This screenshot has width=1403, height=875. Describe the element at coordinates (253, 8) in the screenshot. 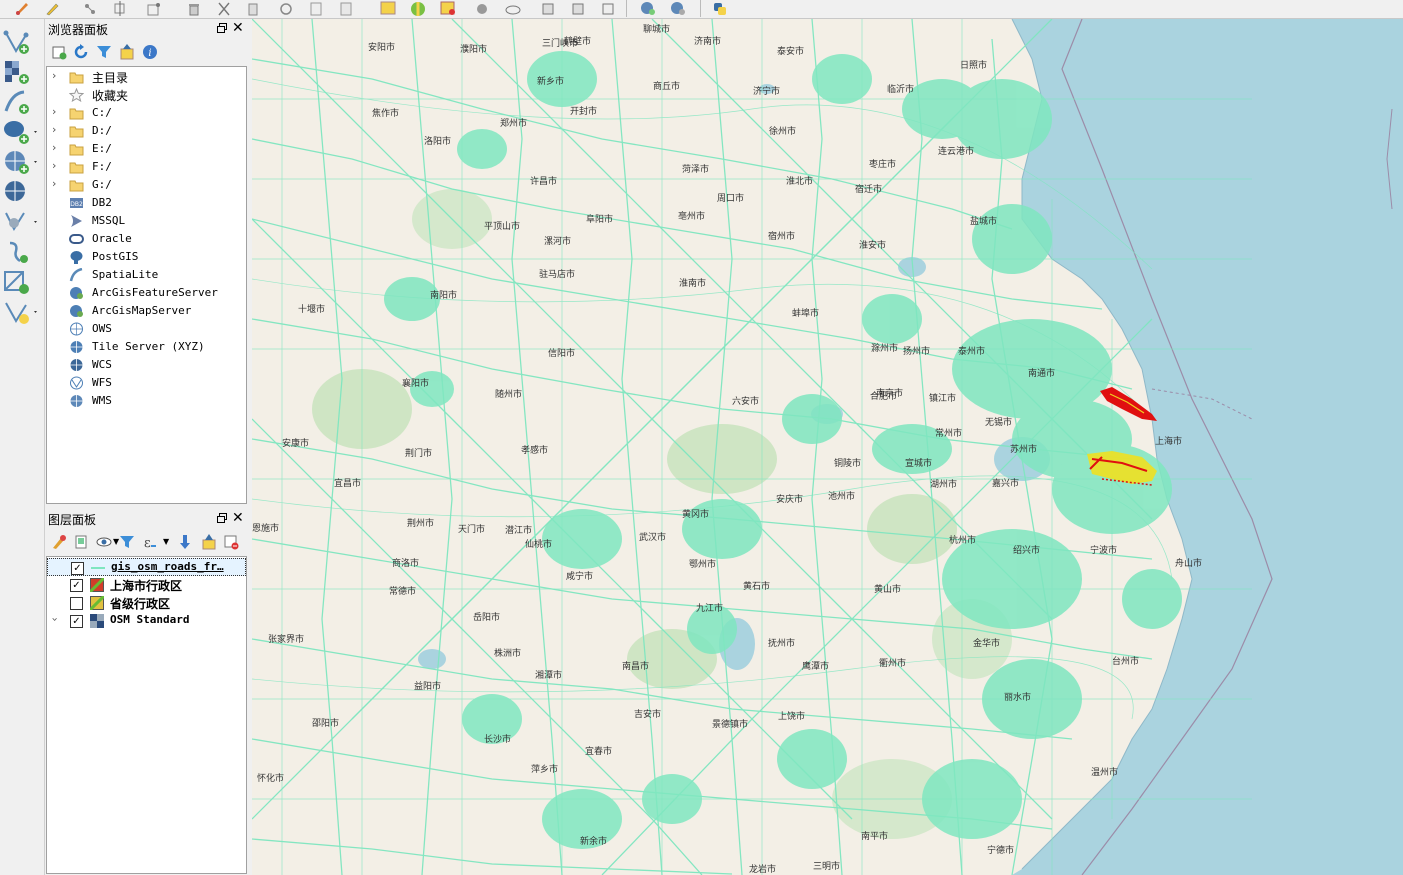

I see `copy-icon` at that location.